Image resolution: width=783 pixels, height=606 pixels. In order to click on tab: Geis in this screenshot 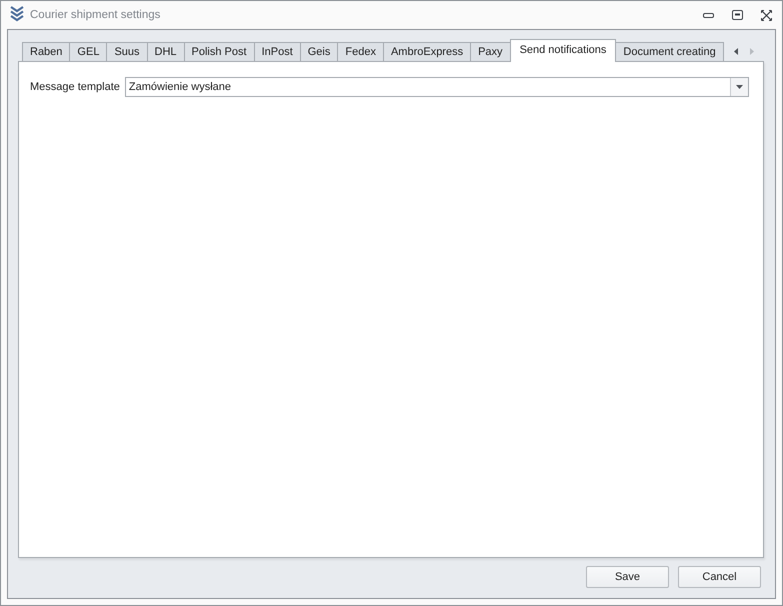, I will do `click(319, 51)`.